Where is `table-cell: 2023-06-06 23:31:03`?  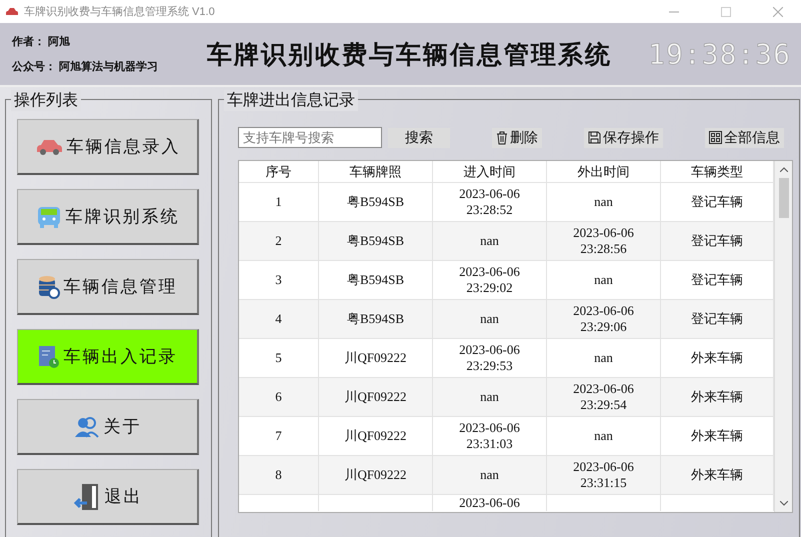 table-cell: 2023-06-06 23:31:03 is located at coordinates (489, 436).